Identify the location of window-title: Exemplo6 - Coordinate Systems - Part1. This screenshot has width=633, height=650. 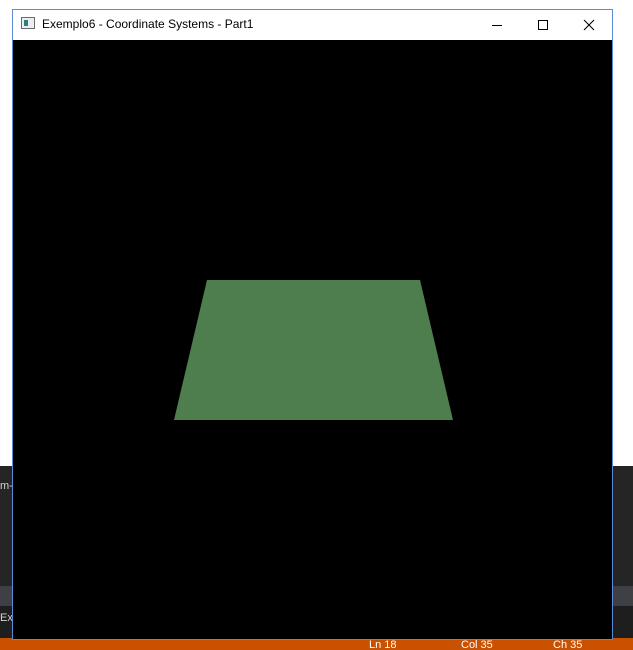
(148, 24).